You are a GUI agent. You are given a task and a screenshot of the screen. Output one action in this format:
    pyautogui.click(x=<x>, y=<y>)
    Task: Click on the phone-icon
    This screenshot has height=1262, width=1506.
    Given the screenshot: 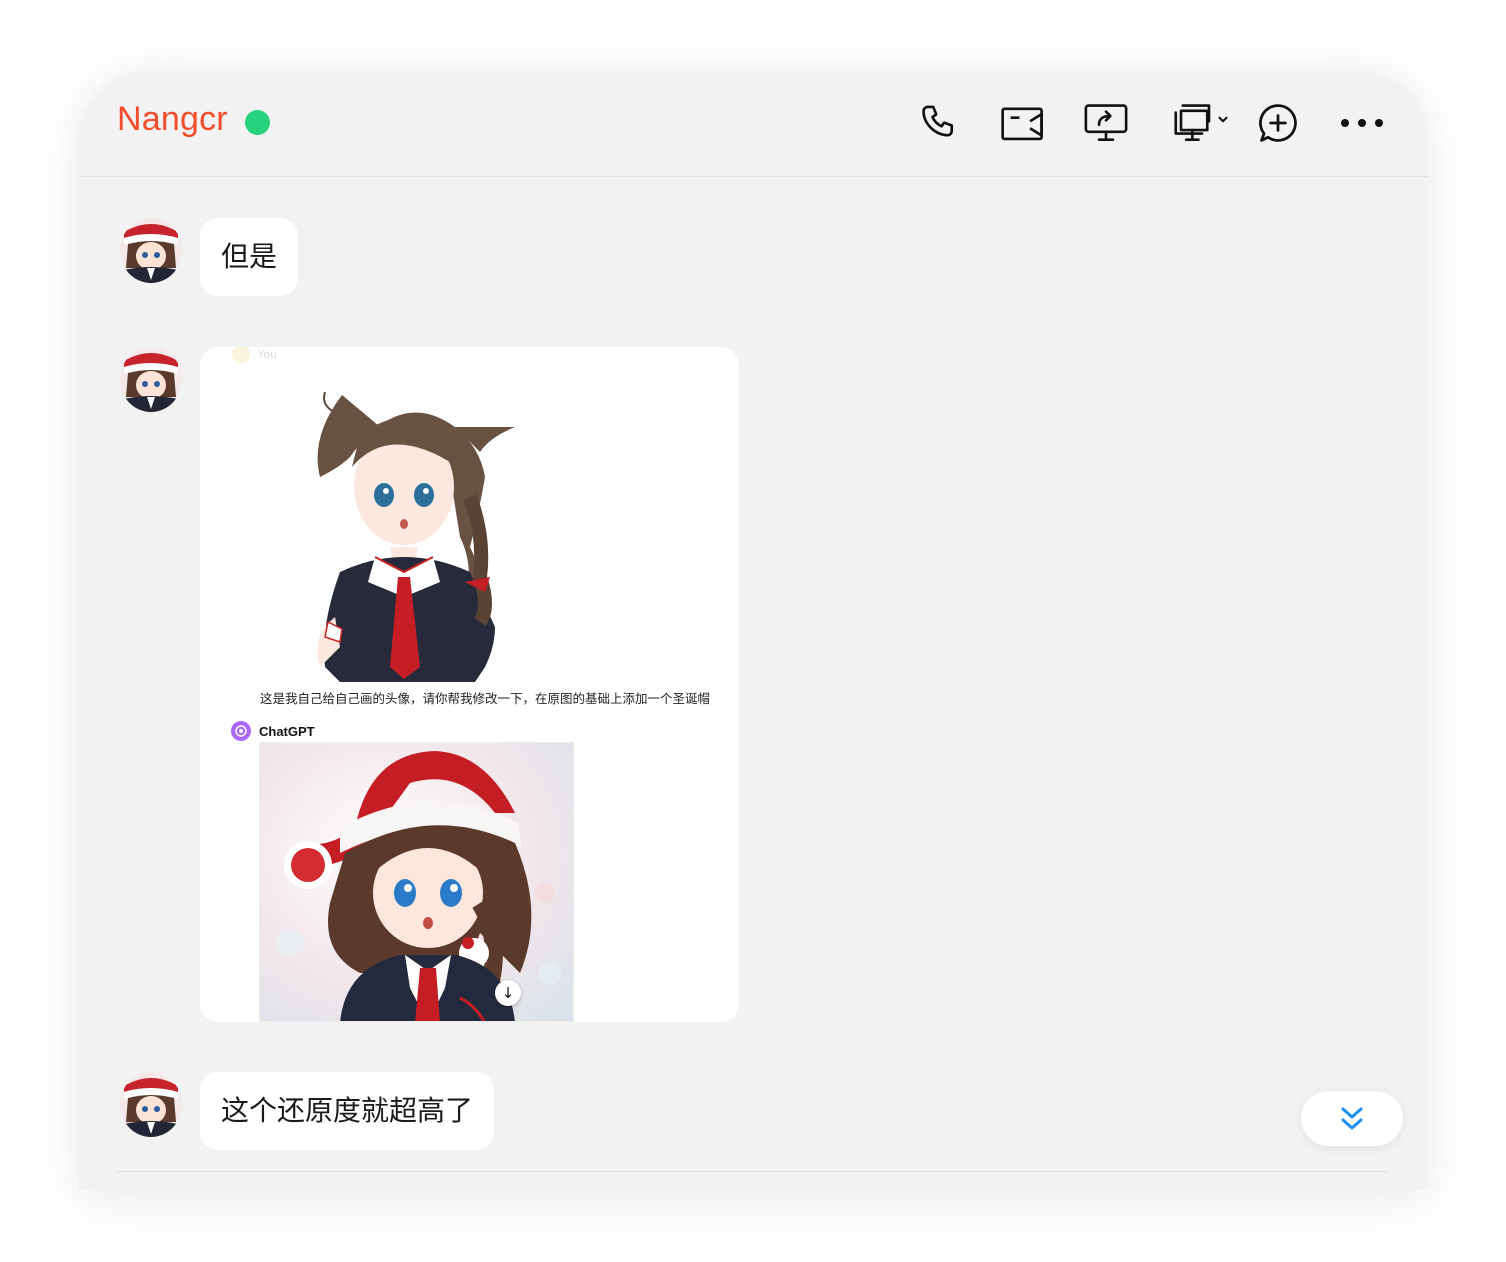 What is the action you would take?
    pyautogui.click(x=938, y=121)
    